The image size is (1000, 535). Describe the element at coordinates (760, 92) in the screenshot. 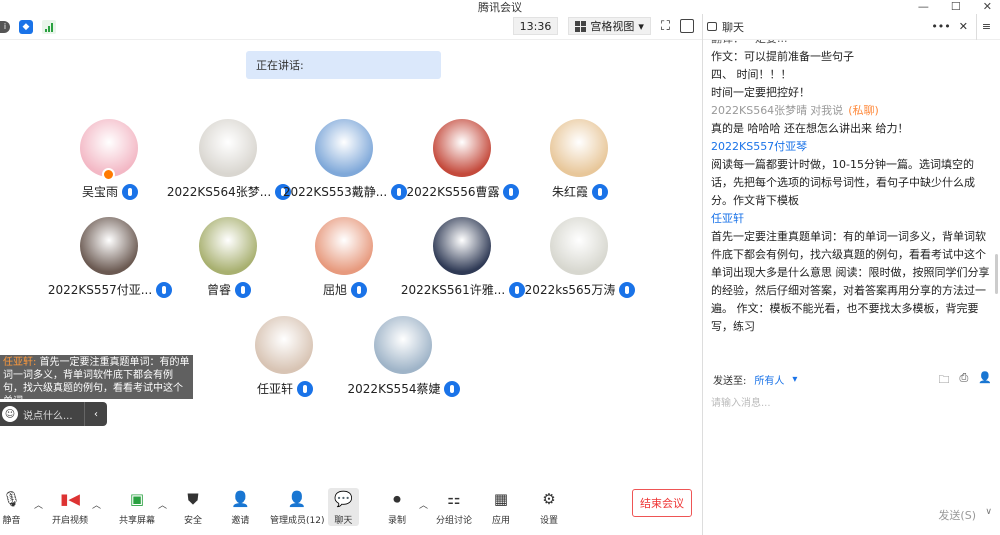

I see `chat-message-text: 时间一定要把控好！` at that location.